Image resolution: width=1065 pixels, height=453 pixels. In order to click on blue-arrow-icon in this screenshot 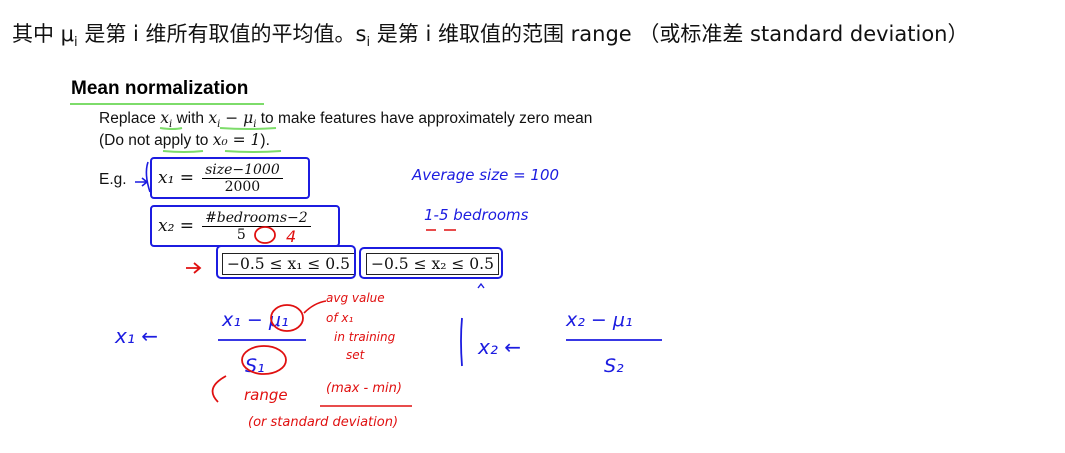, I will do `click(142, 182)`.